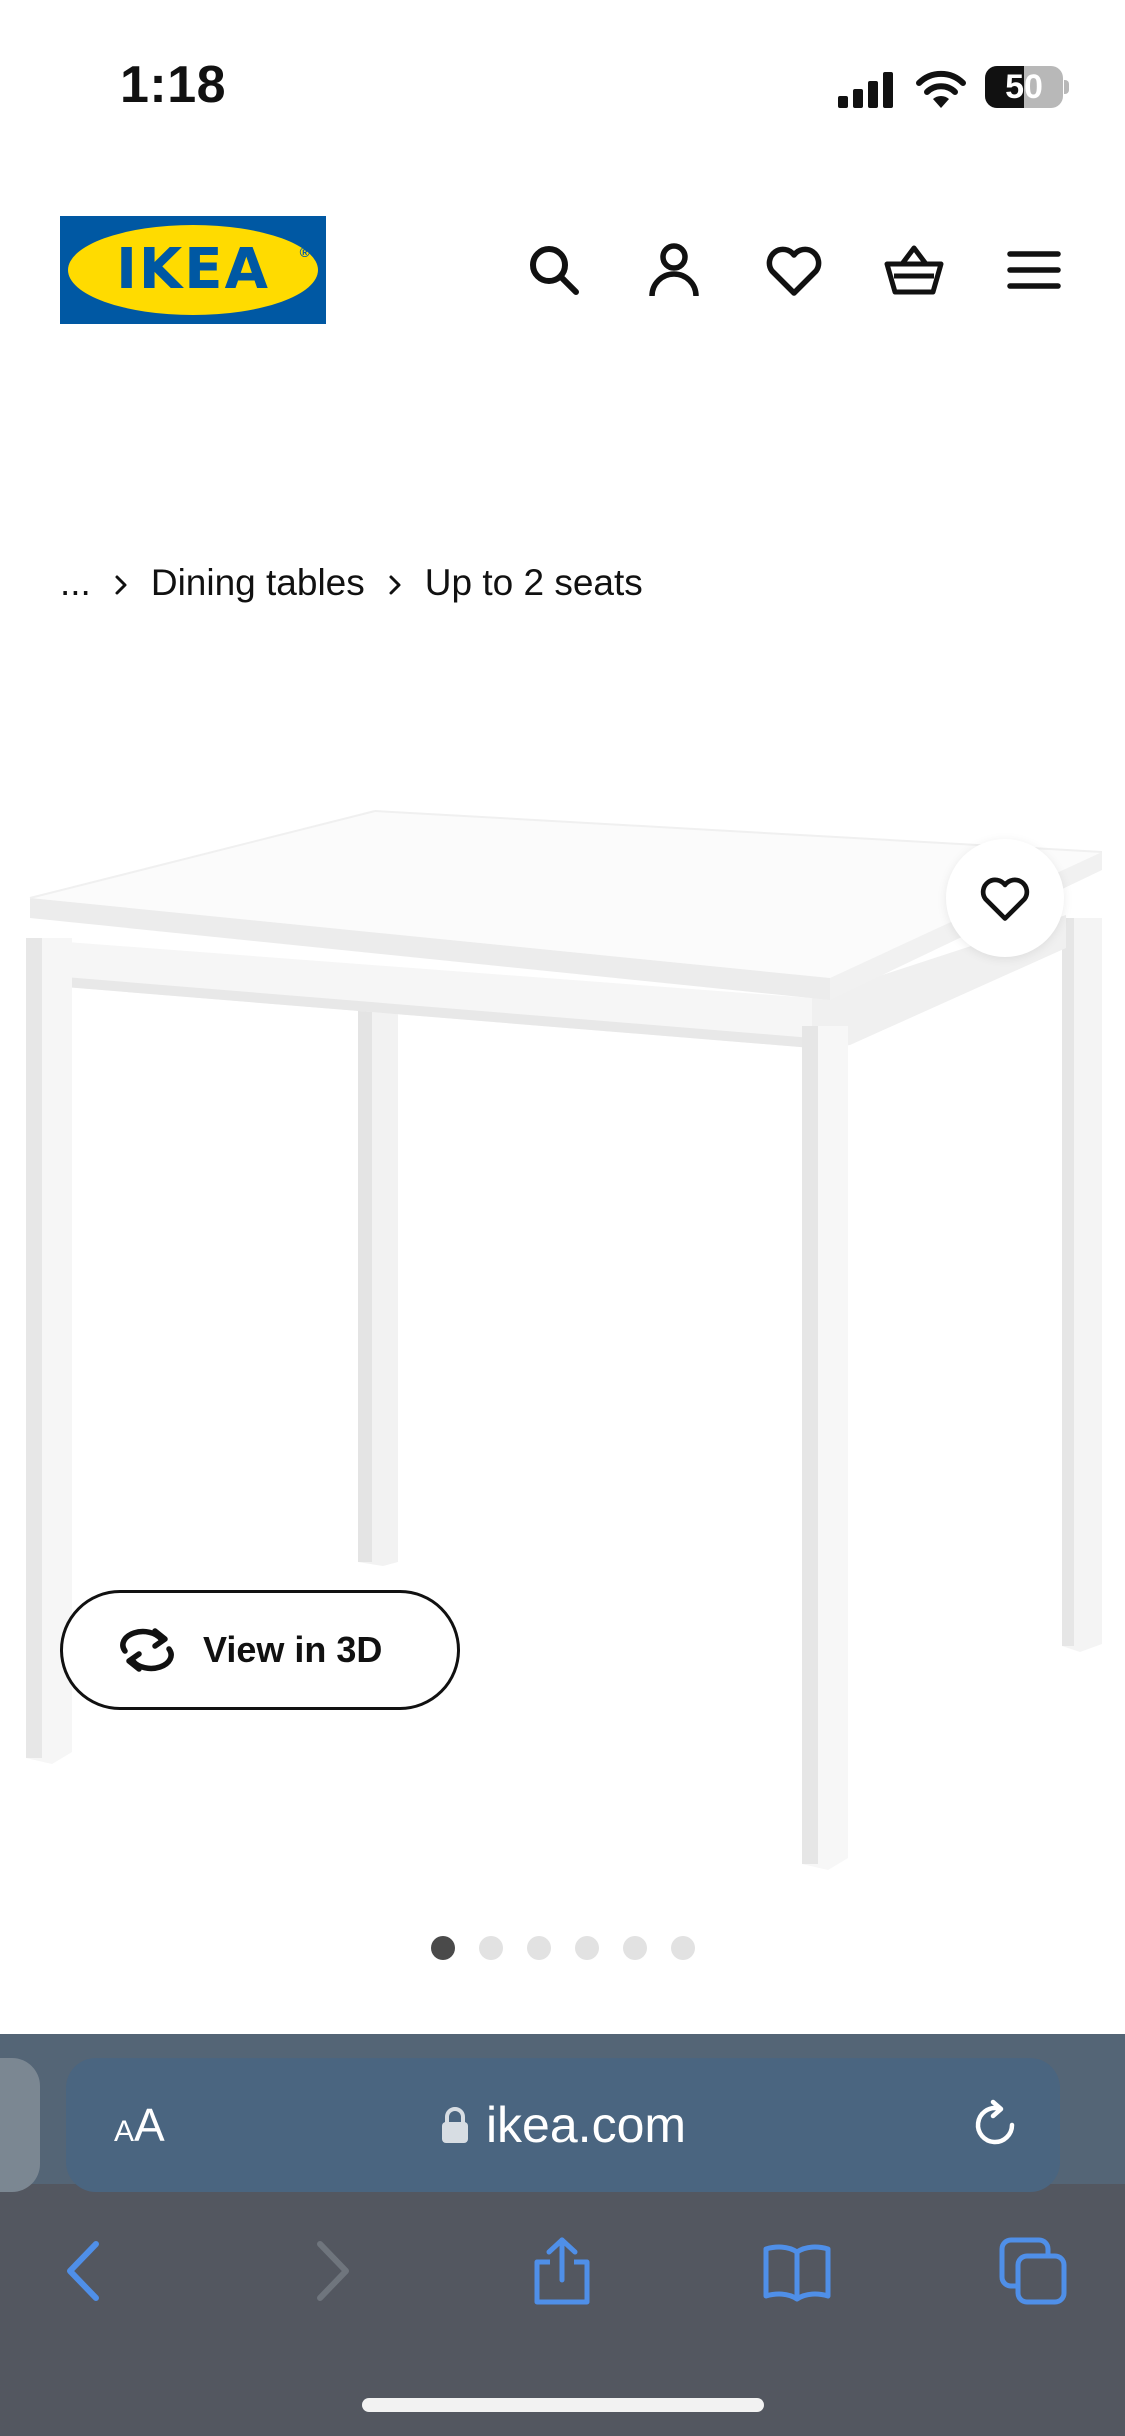 Image resolution: width=1125 pixels, height=2436 pixels. Describe the element at coordinates (258, 583) in the screenshot. I see `breadcrumb-dining-tables: Dining tables` at that location.